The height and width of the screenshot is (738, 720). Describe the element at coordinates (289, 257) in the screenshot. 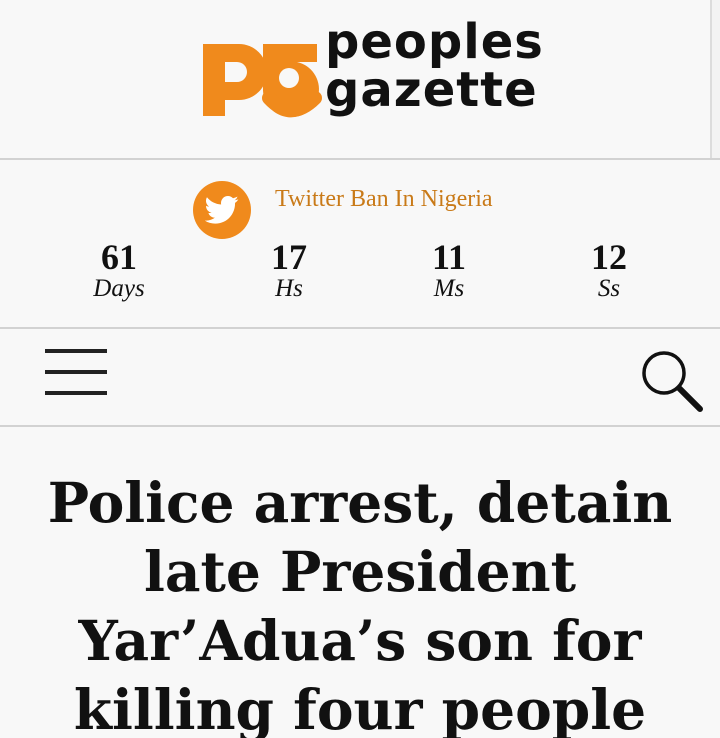

I see `countdown-hours-value: 17` at that location.